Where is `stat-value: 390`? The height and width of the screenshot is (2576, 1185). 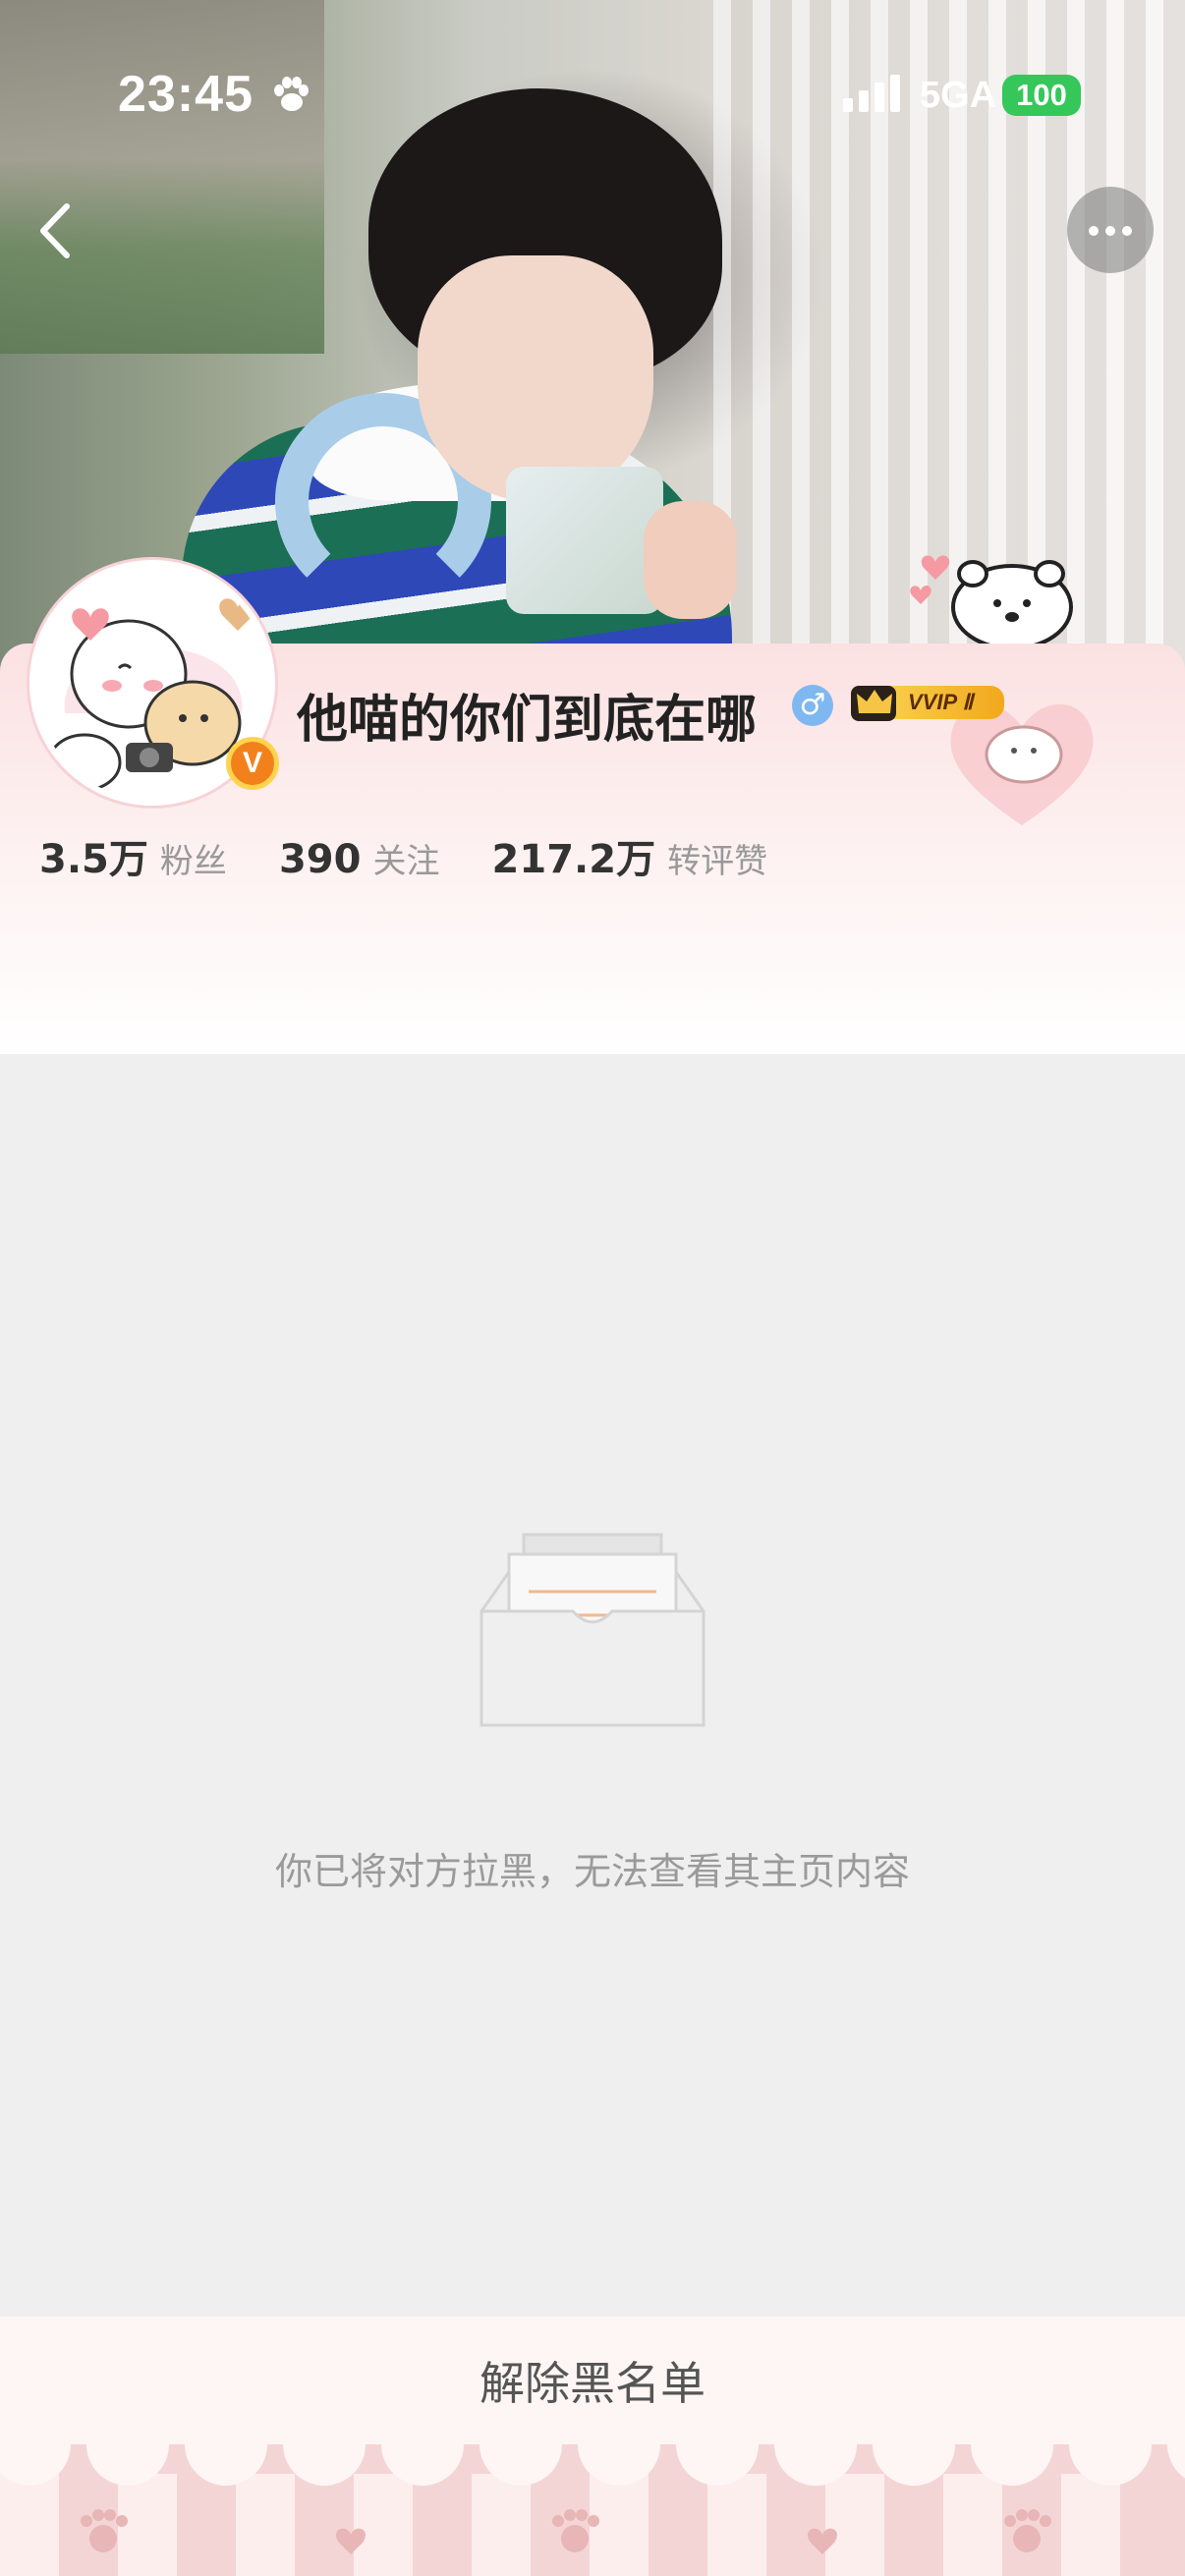 stat-value: 390 is located at coordinates (320, 859).